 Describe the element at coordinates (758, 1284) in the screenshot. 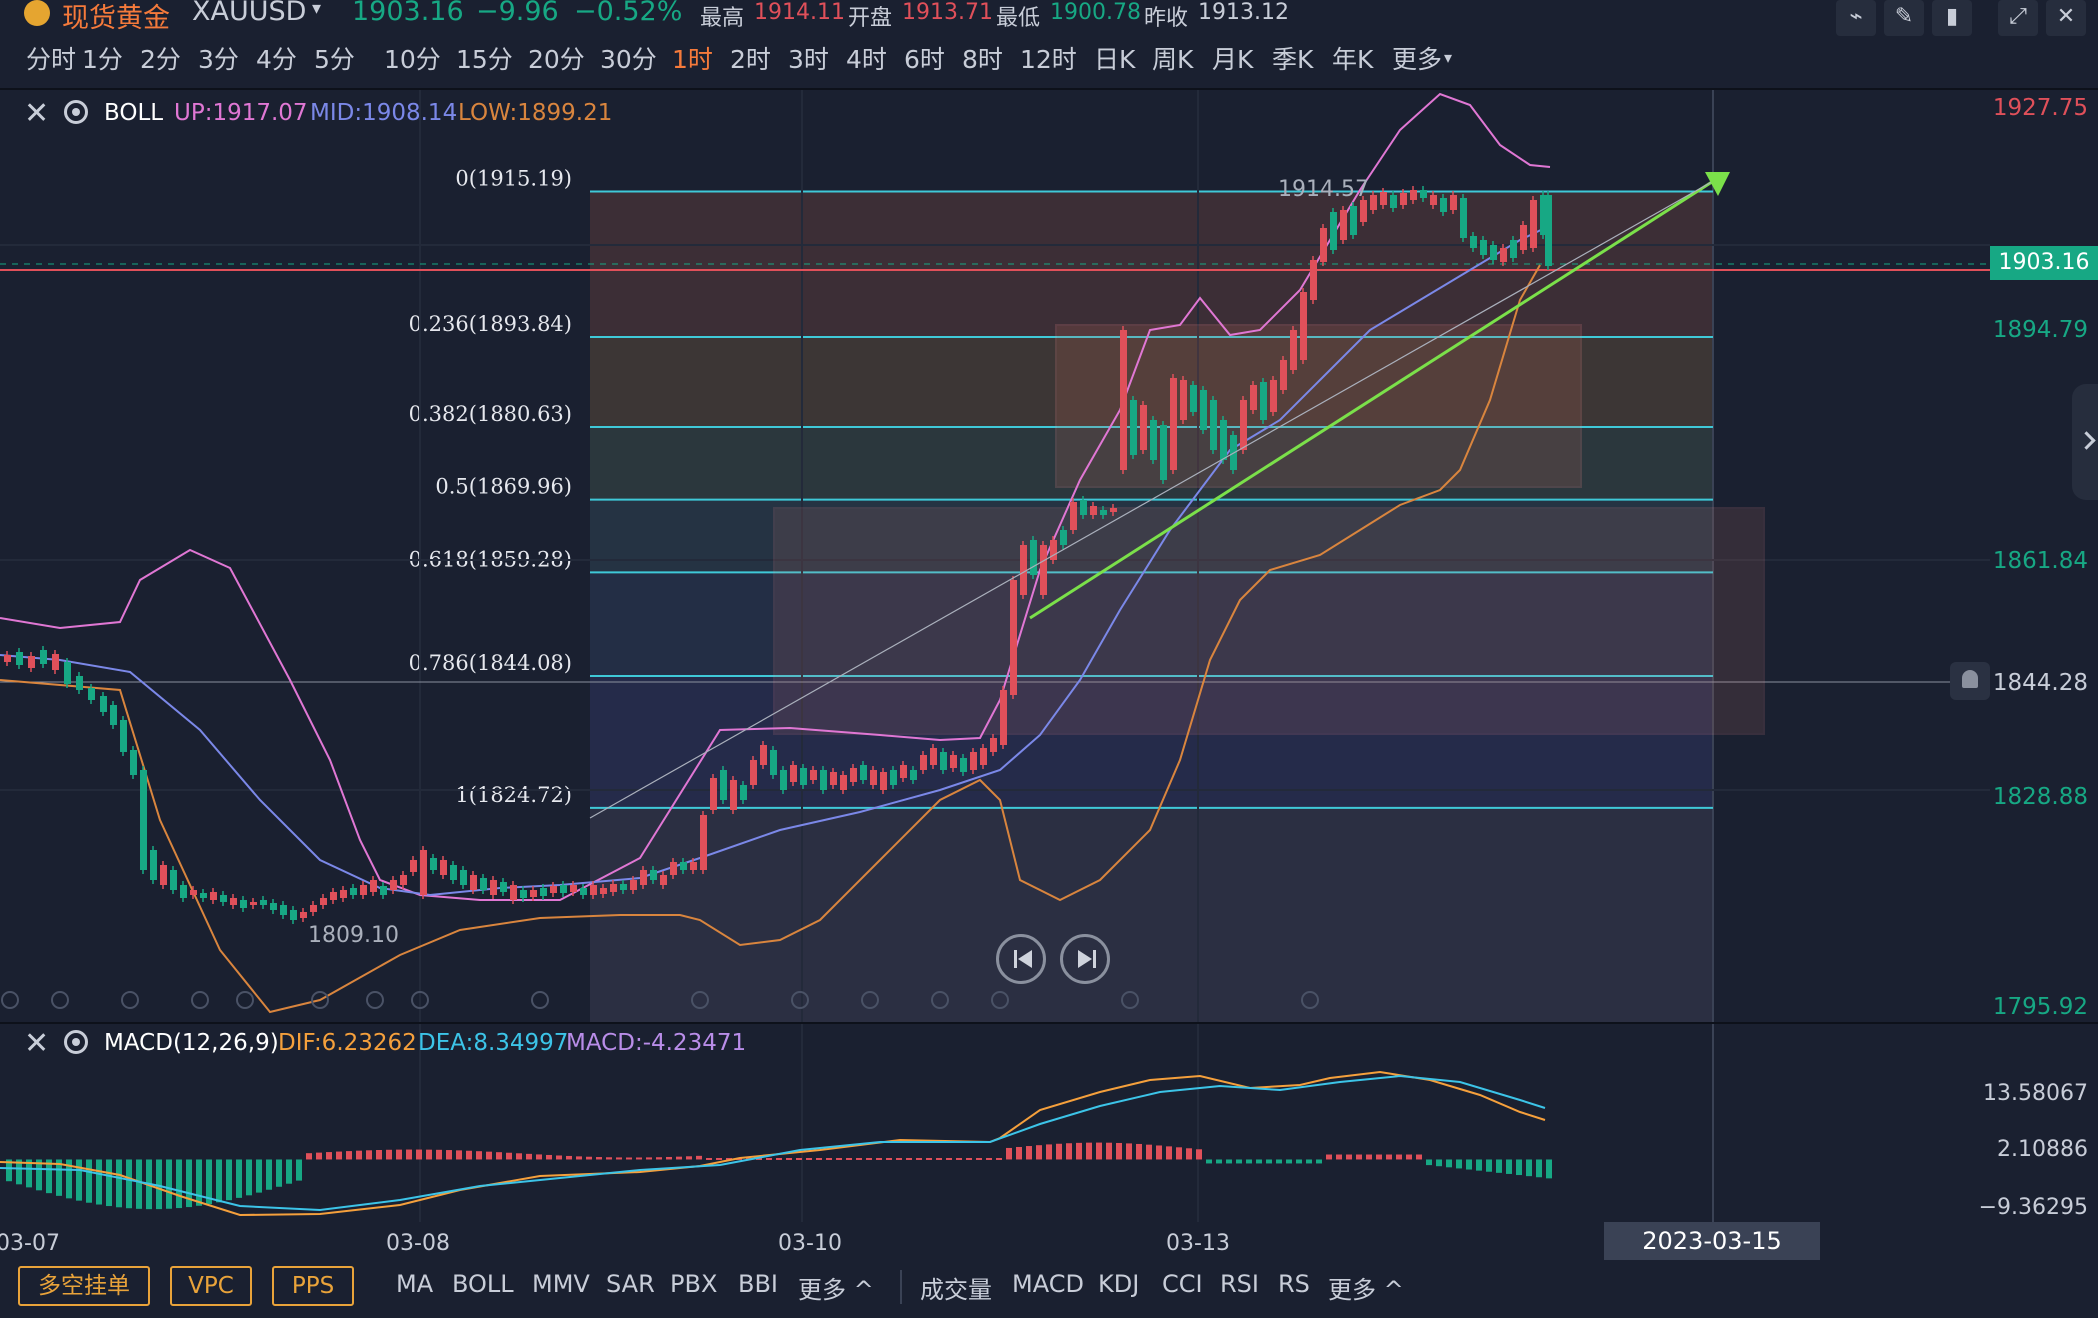

I see `main-indicator-tab-5: BBI` at that location.